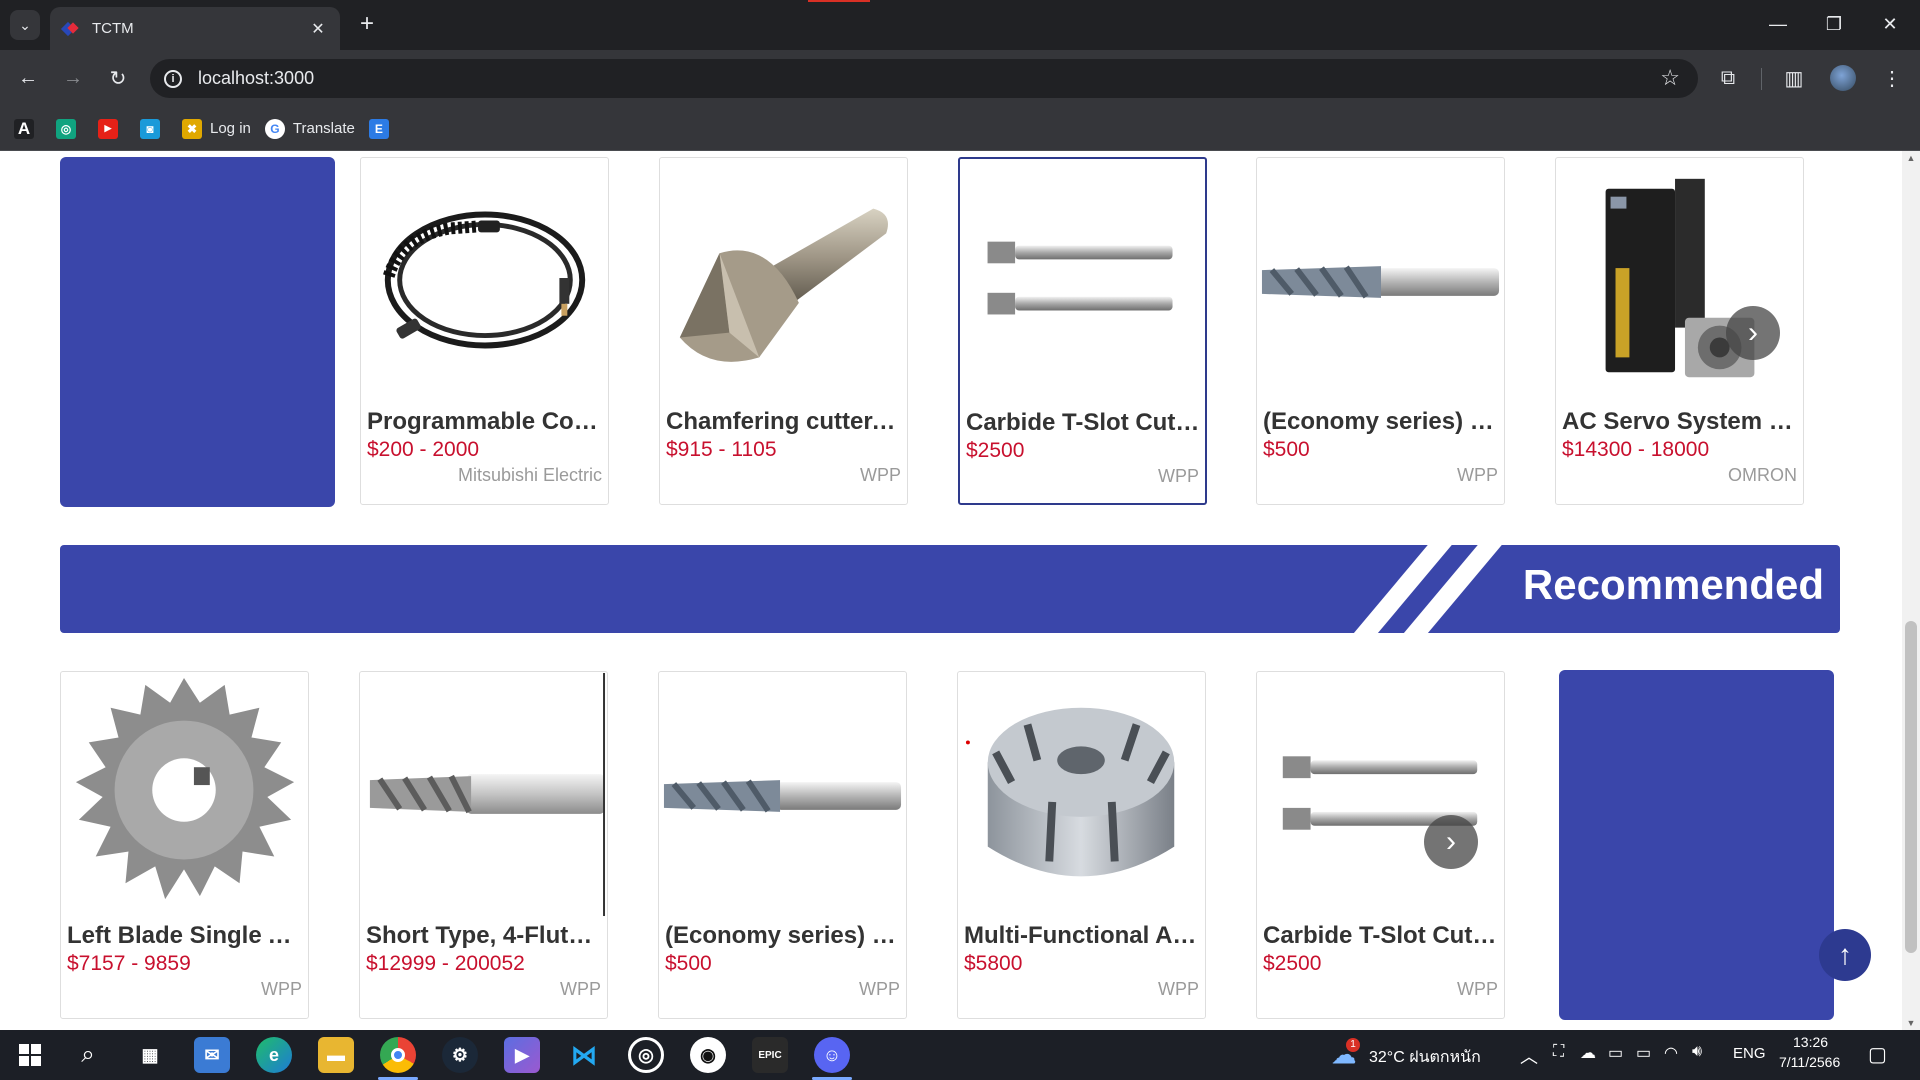  What do you see at coordinates (1697, 1052) in the screenshot?
I see `volume-icon: 🔊︎` at bounding box center [1697, 1052].